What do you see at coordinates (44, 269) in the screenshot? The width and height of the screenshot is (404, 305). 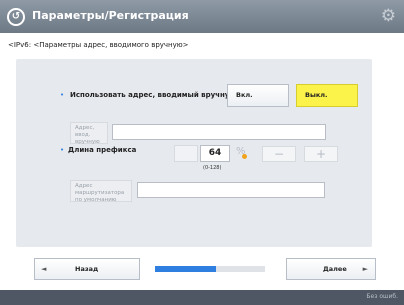 I see `left-arrow-icon: ◄` at bounding box center [44, 269].